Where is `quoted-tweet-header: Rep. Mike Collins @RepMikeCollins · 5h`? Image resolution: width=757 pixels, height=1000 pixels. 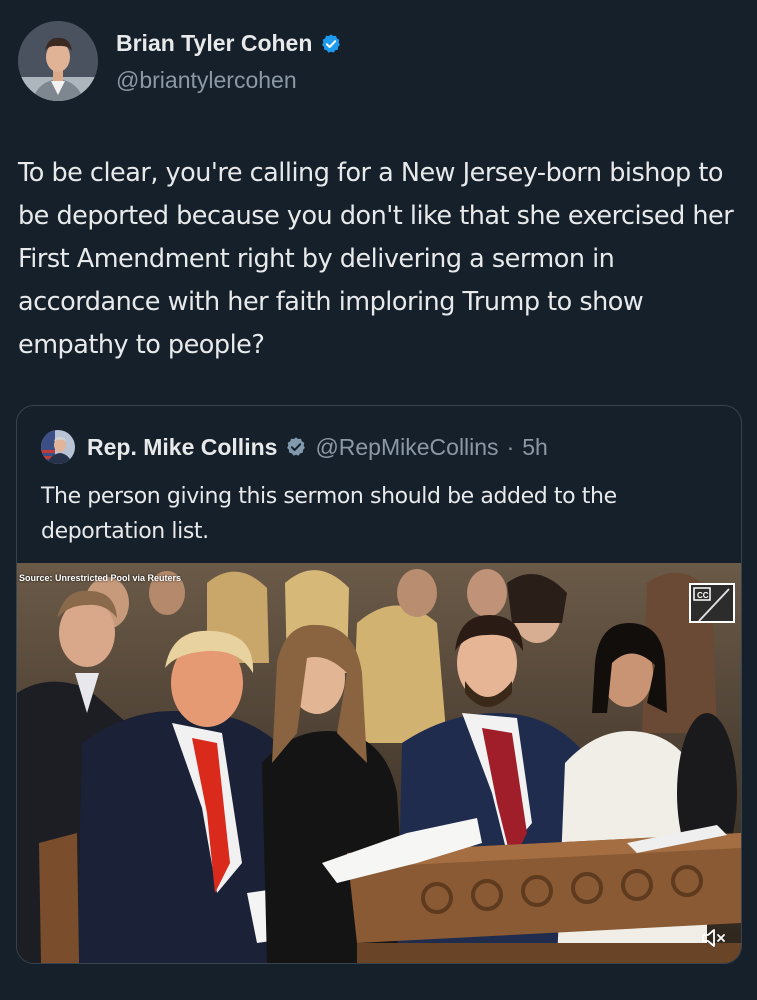 quoted-tweet-header: Rep. Mike Collins @RepMikeCollins · 5h is located at coordinates (294, 447).